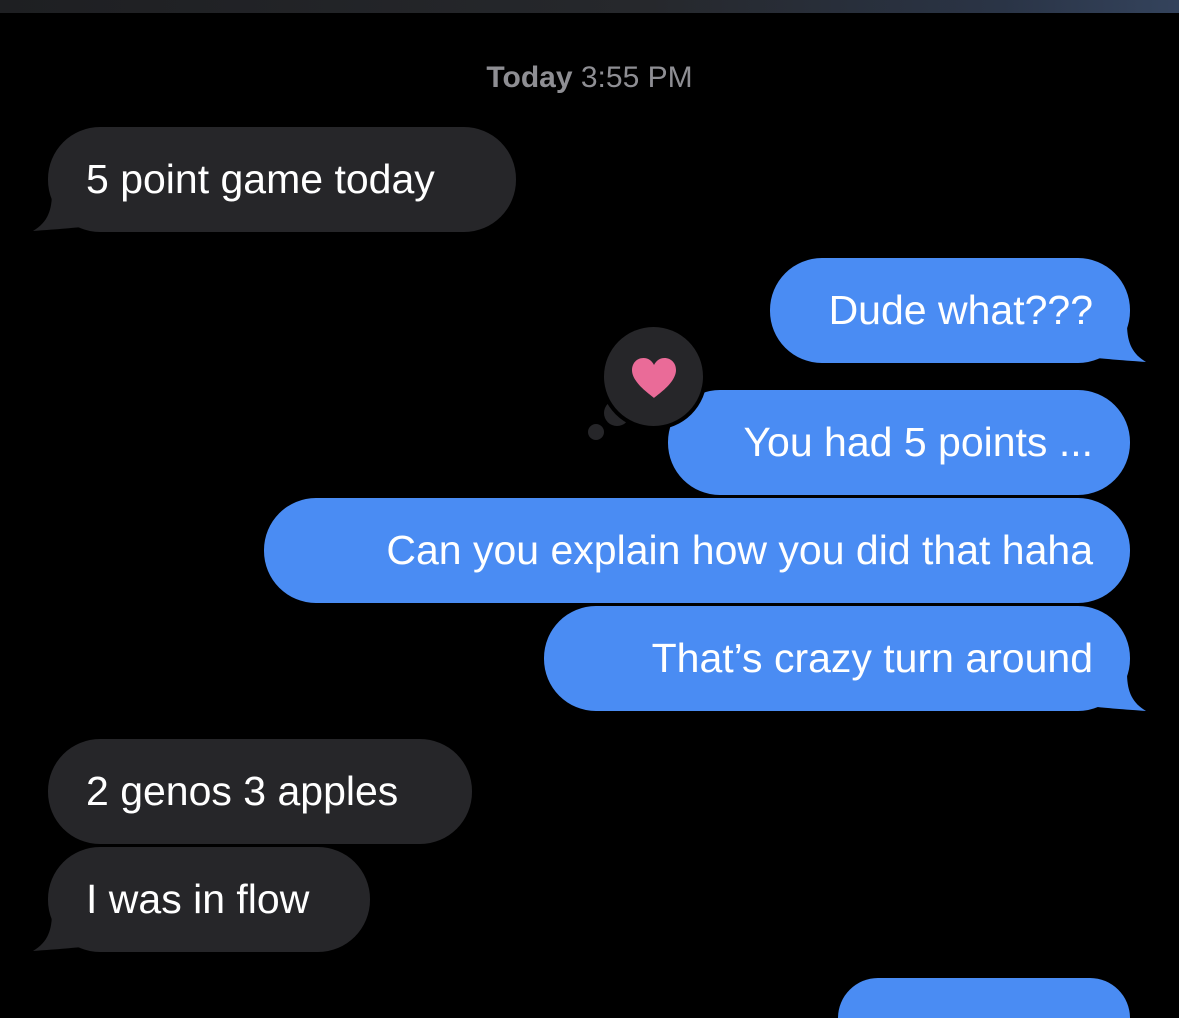 The image size is (1179, 1018). I want to click on received-message-bubble: 5 point game today, so click(282, 179).